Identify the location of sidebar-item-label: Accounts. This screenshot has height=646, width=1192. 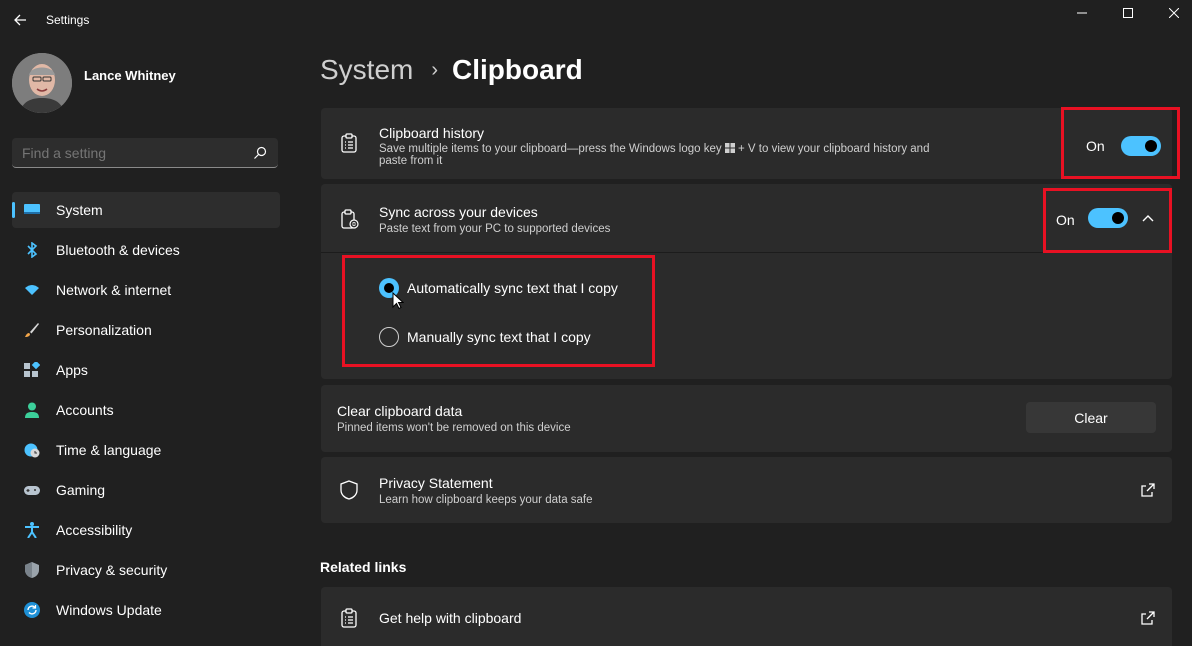
(85, 410).